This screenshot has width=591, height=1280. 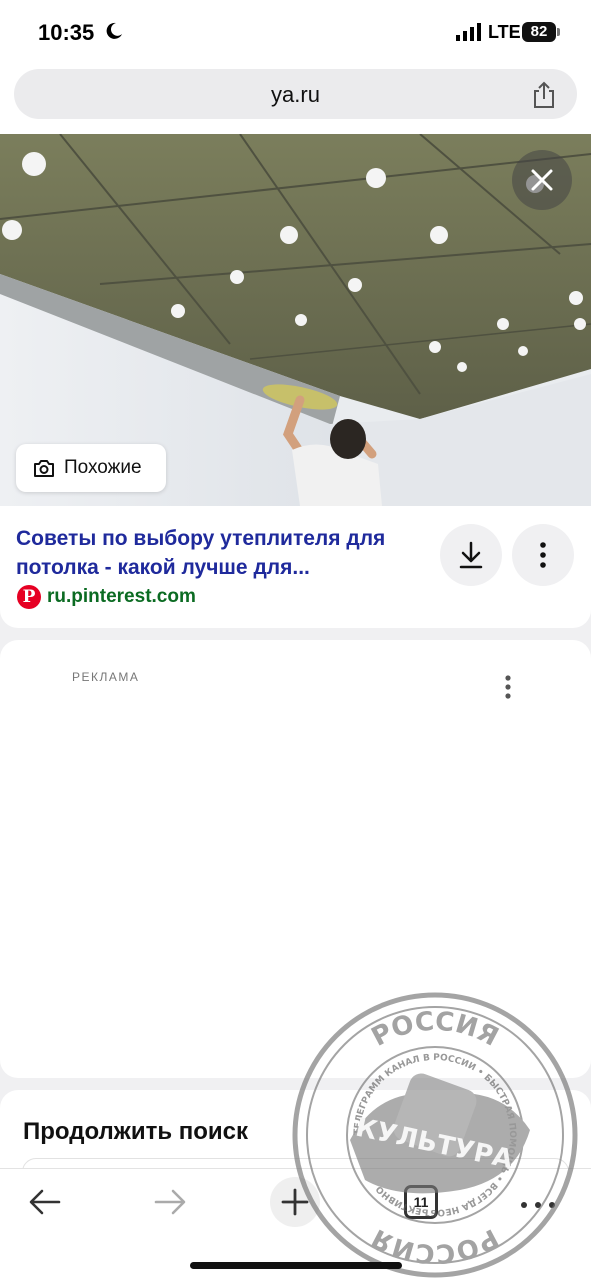 What do you see at coordinates (539, 32) in the screenshot?
I see `battery-icon: 82` at bounding box center [539, 32].